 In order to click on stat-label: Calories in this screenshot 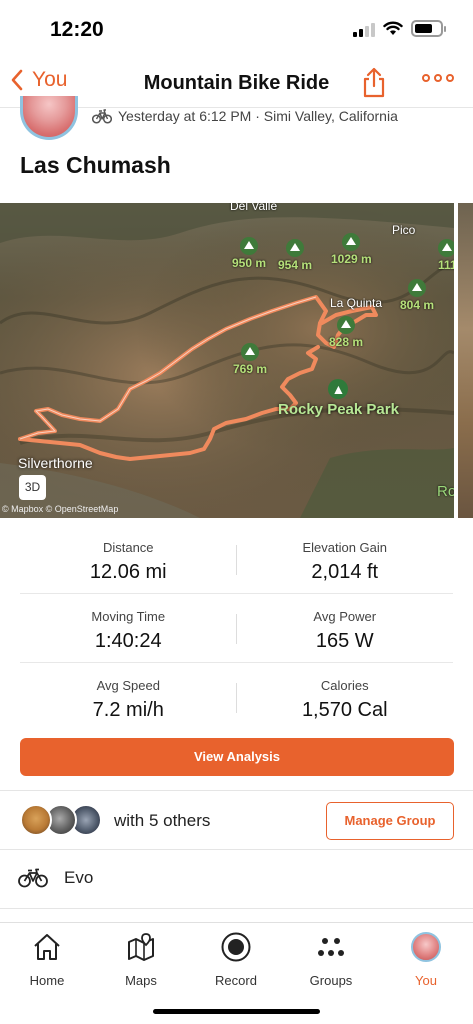, I will do `click(344, 685)`.